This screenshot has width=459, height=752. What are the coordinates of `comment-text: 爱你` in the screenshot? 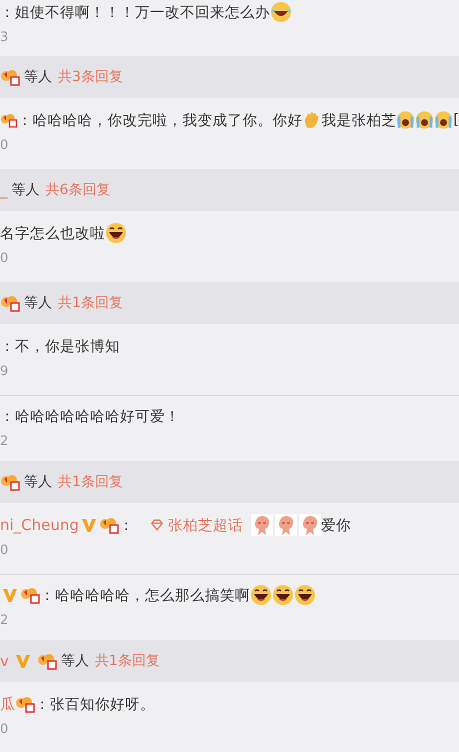 It's located at (335, 525).